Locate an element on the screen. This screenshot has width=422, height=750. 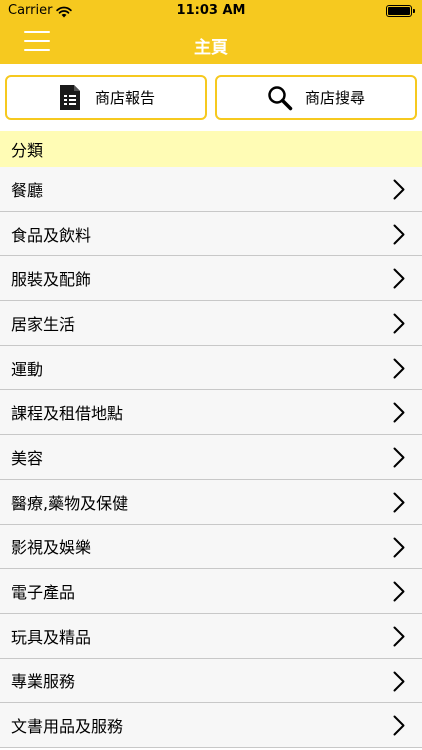
battery-icon is located at coordinates (400, 11).